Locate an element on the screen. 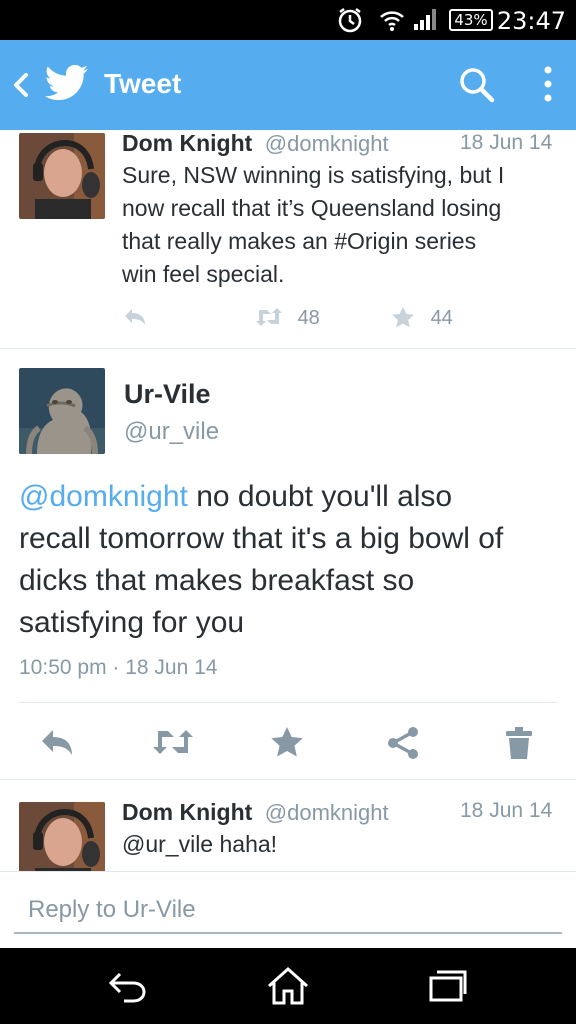 This screenshot has width=576, height=1024. favorite-count: 44 is located at coordinates (441, 318).